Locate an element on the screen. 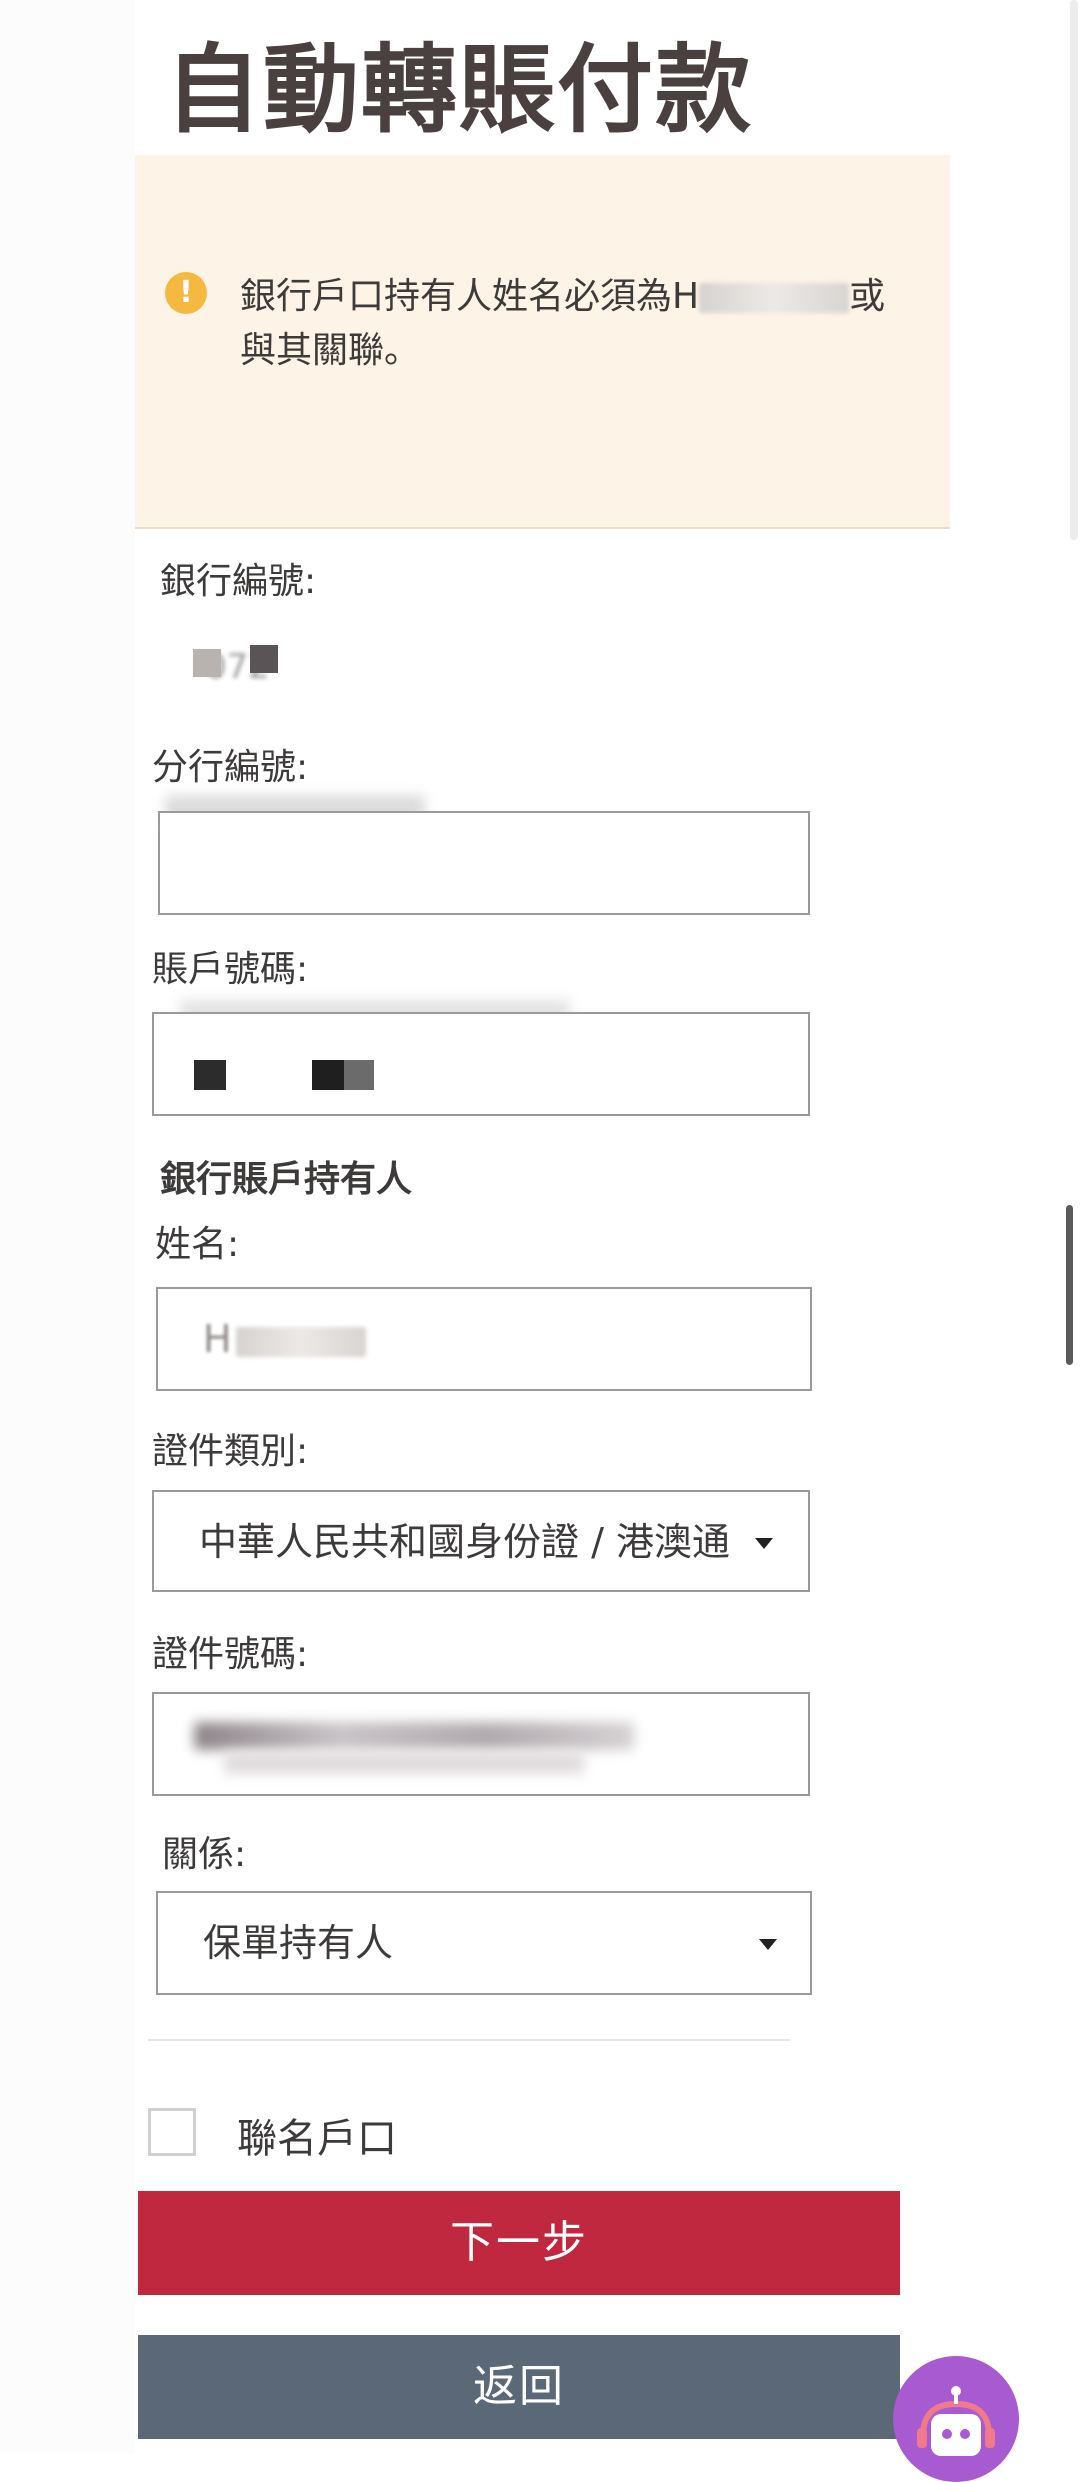 This screenshot has height=2482, width=1080. robot-icon is located at coordinates (956, 2421).